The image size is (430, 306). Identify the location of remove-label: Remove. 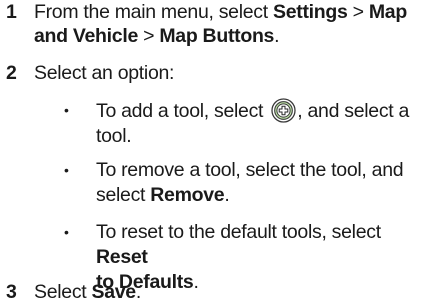
(187, 195).